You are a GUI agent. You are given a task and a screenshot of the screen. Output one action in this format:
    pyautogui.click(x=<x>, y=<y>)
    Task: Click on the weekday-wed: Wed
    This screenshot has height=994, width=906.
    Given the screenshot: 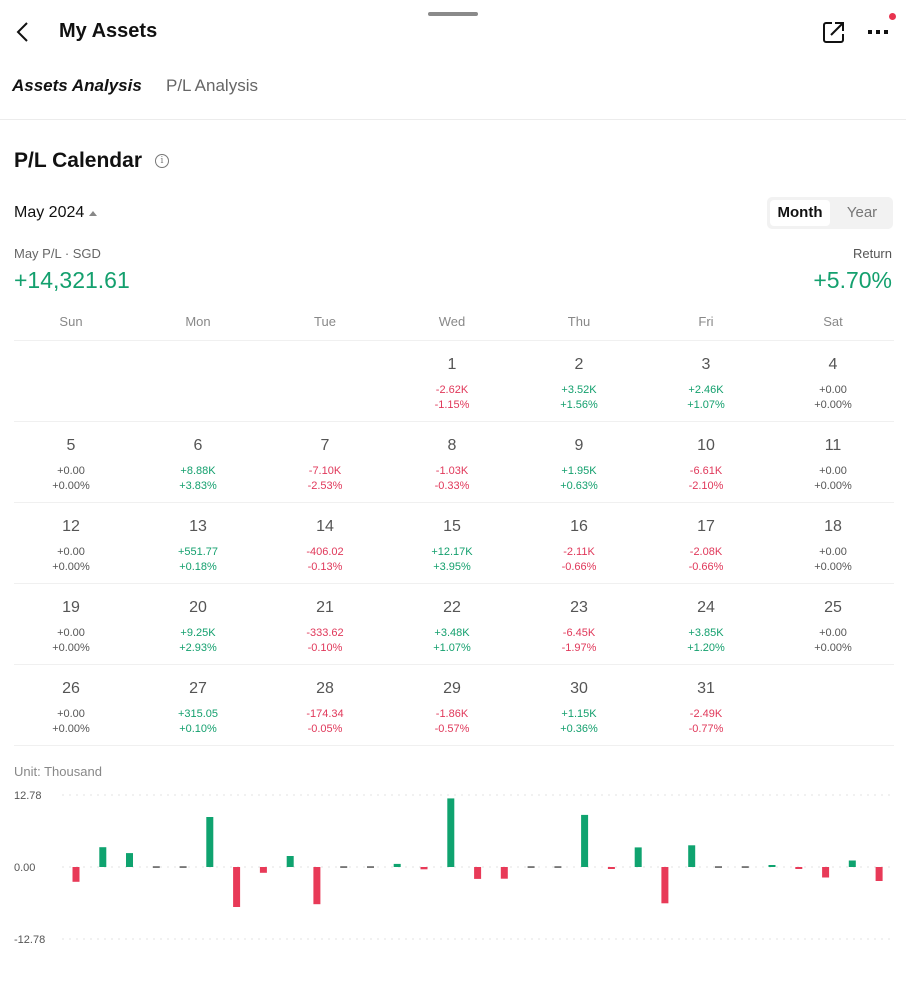 What is the action you would take?
    pyautogui.click(x=452, y=321)
    